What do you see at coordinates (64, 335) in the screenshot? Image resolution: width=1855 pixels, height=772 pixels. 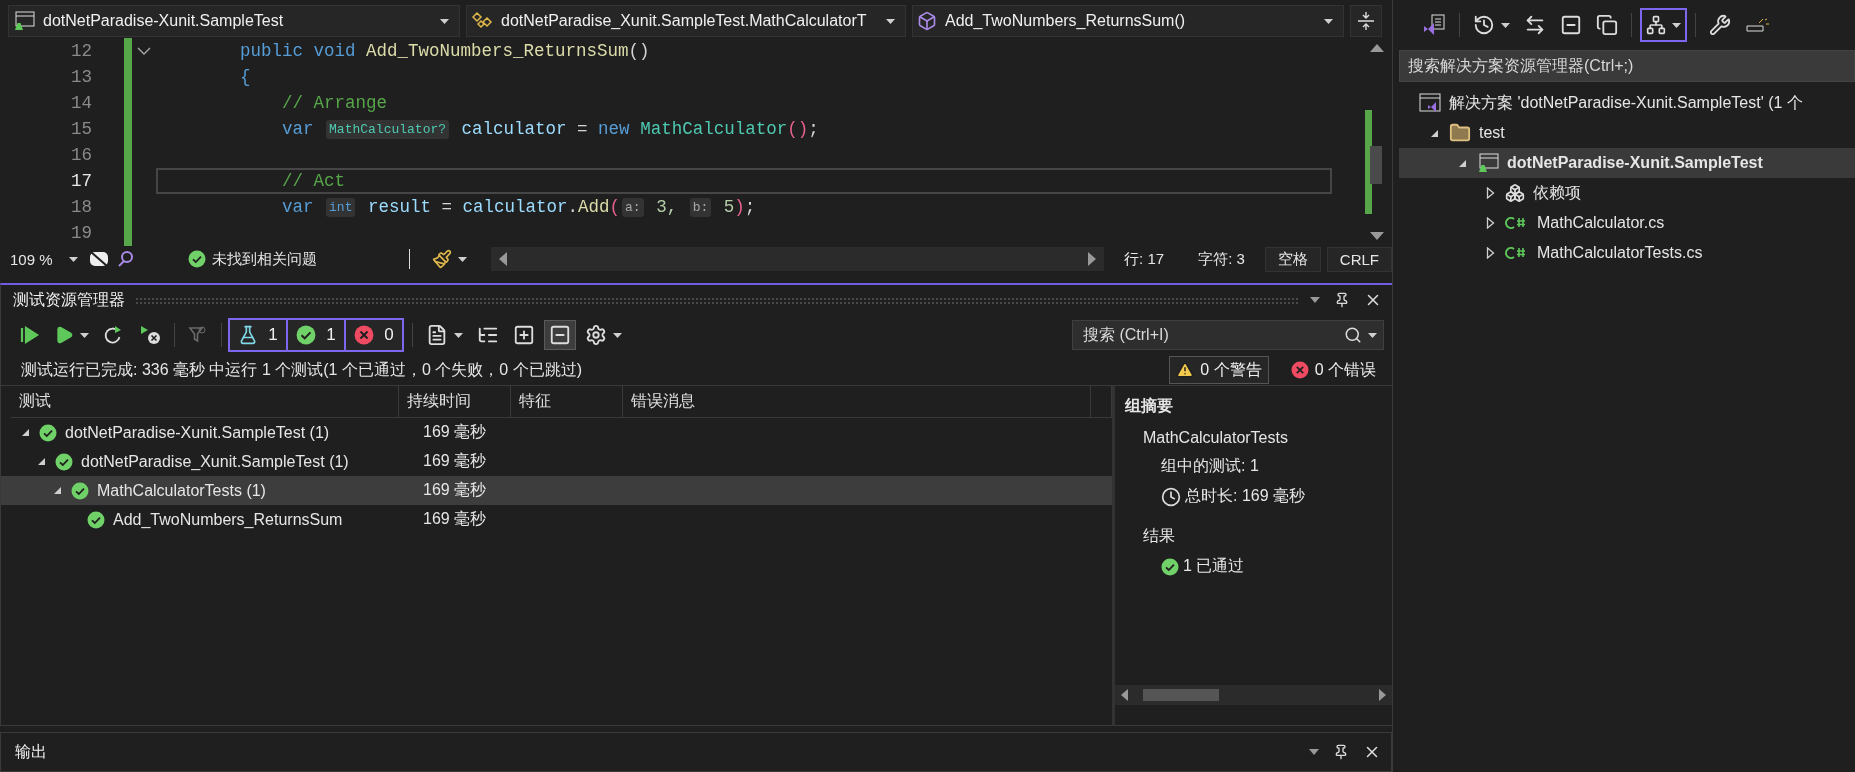 I see `run-icon` at bounding box center [64, 335].